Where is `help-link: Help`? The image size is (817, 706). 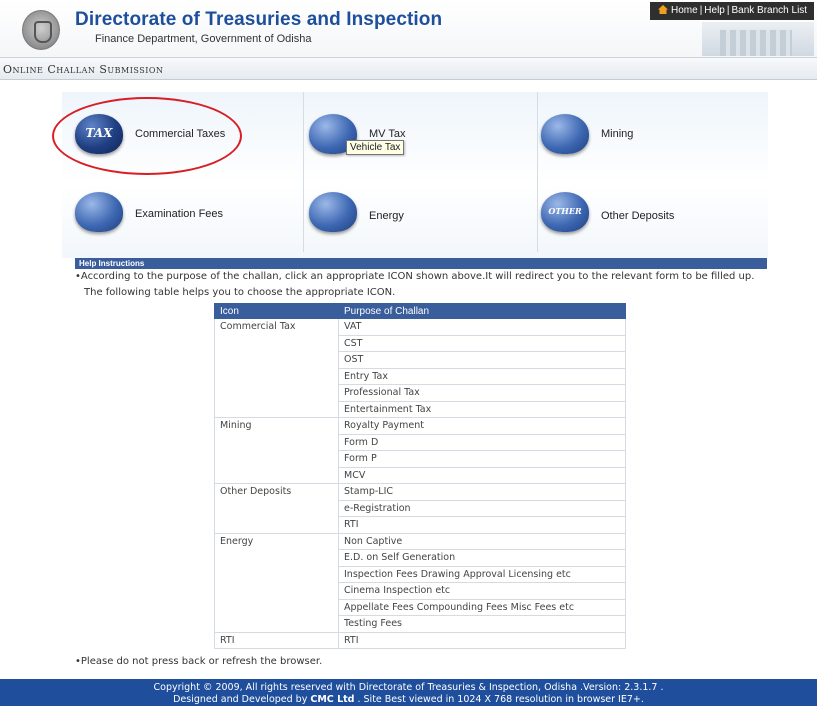 help-link: Help is located at coordinates (714, 10).